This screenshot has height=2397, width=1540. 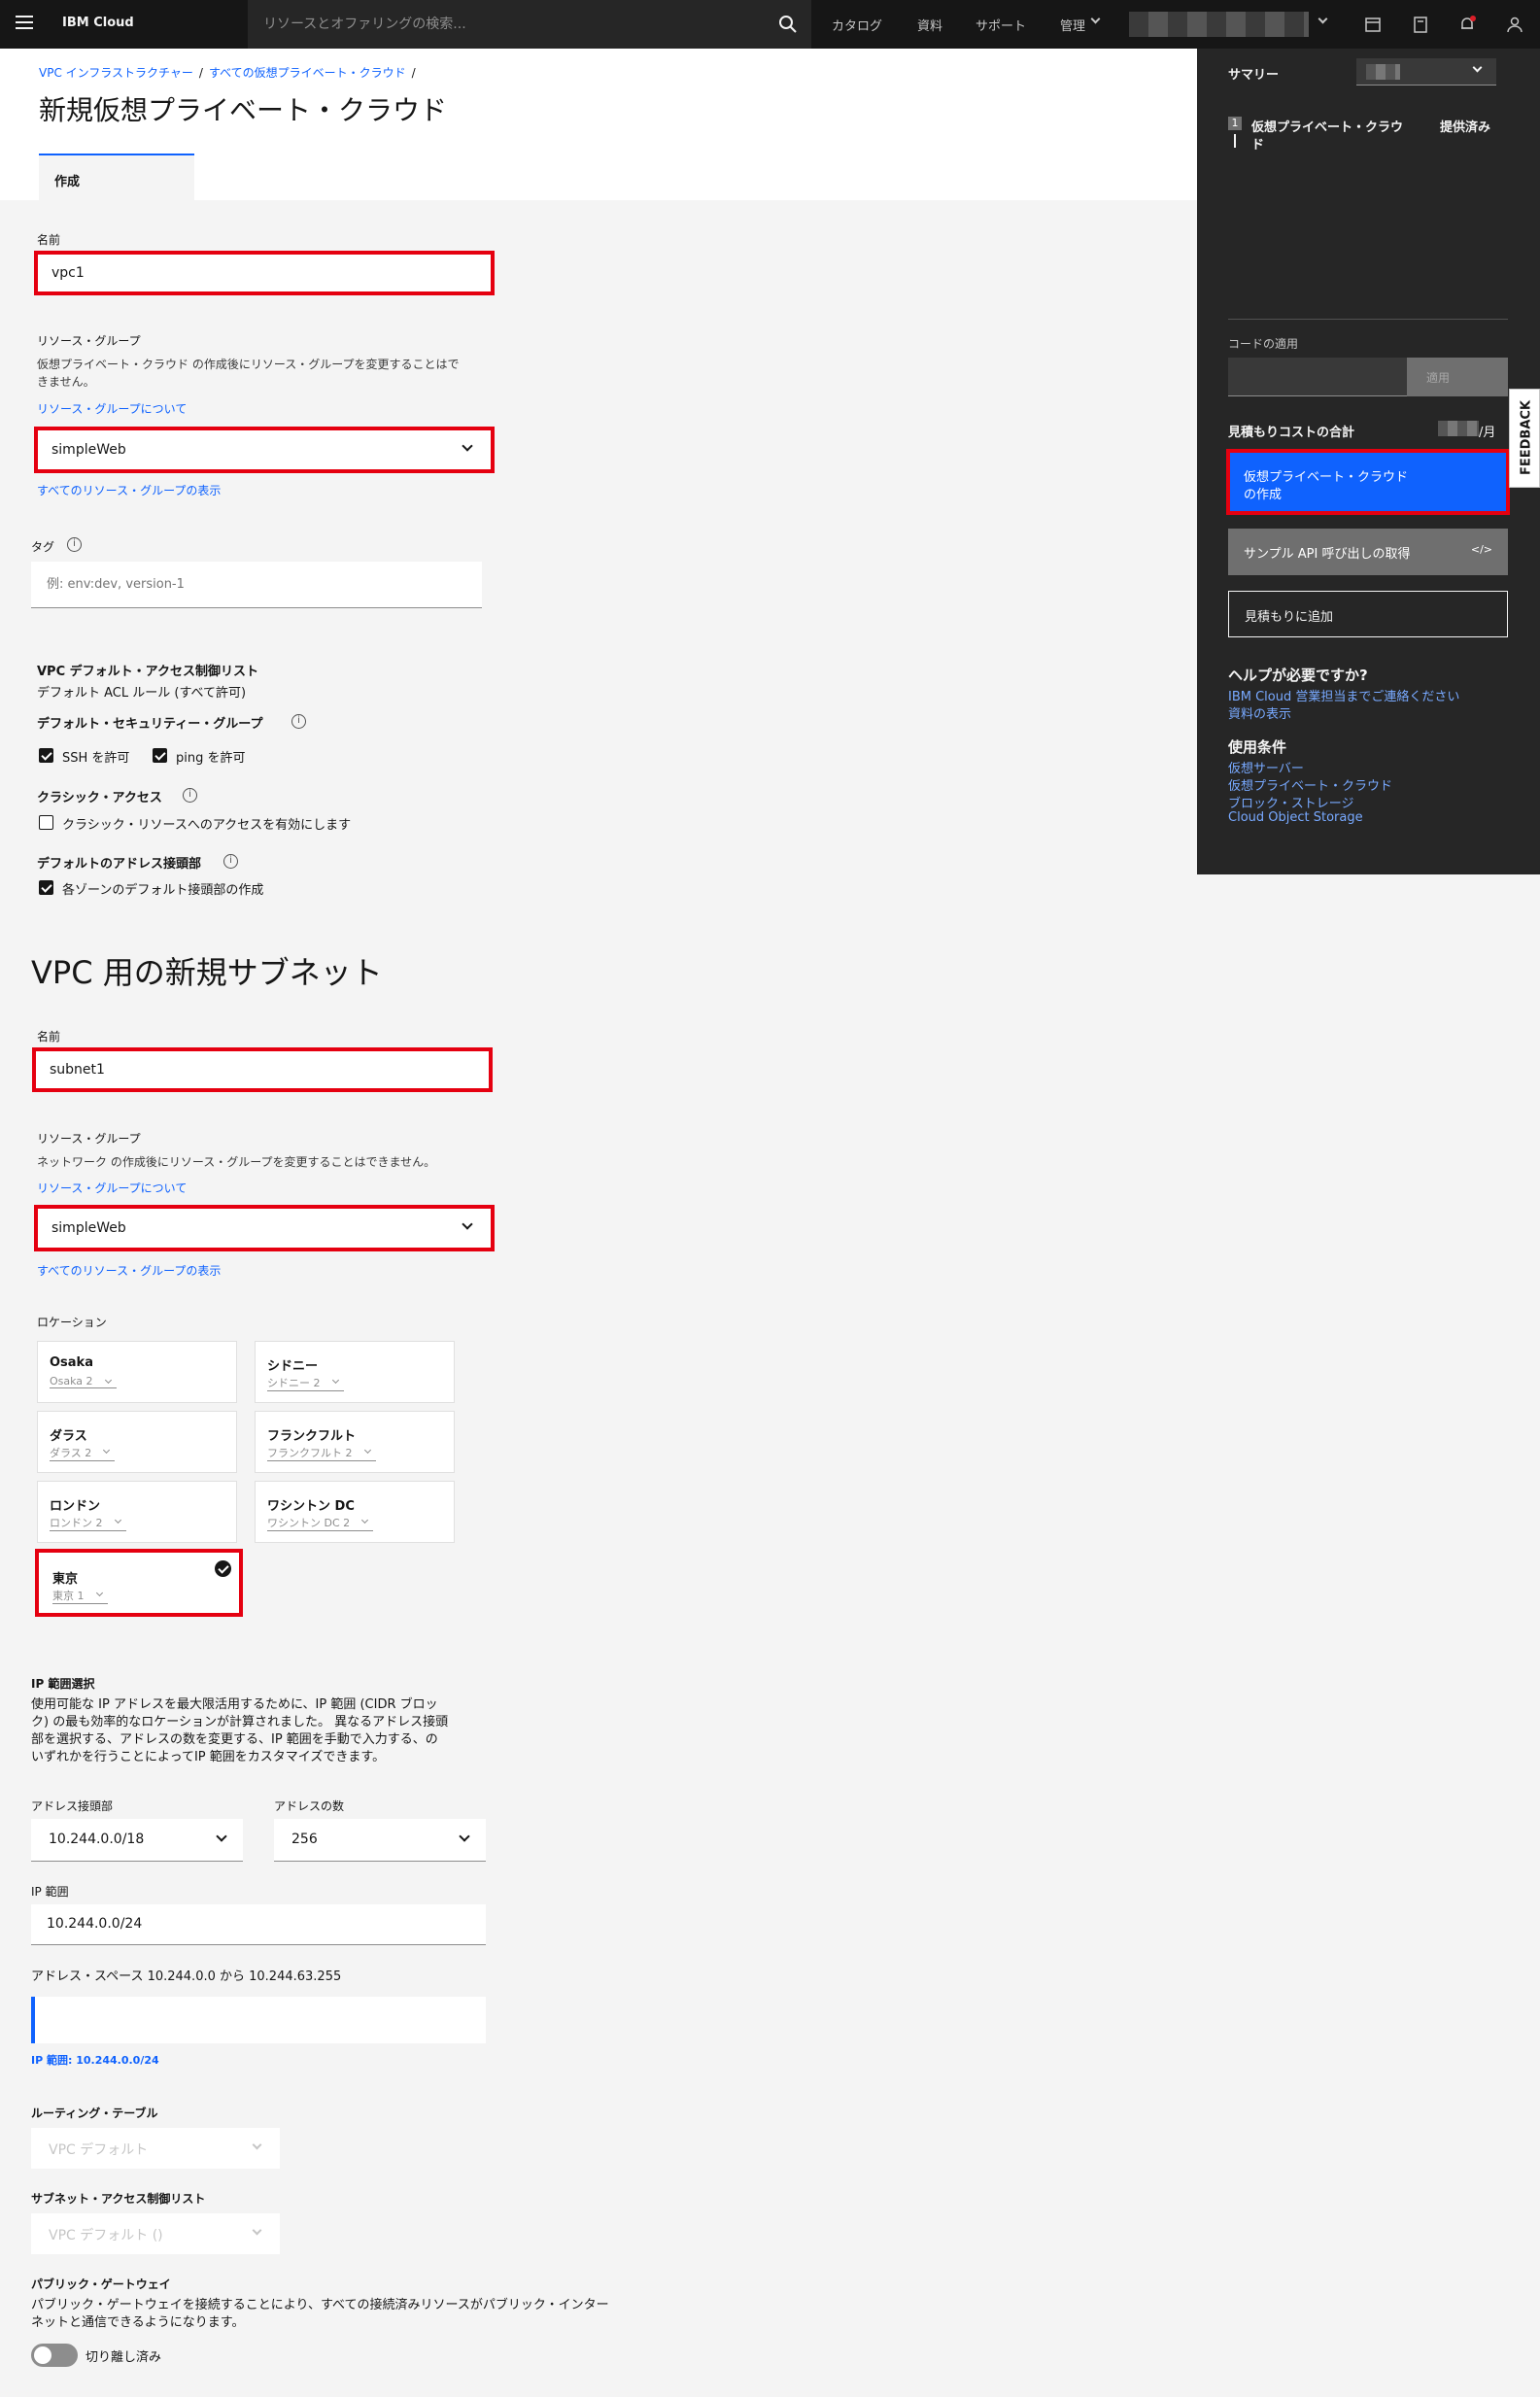 What do you see at coordinates (98, 23) in the screenshot?
I see `brand-logo: IBM Cloud` at bounding box center [98, 23].